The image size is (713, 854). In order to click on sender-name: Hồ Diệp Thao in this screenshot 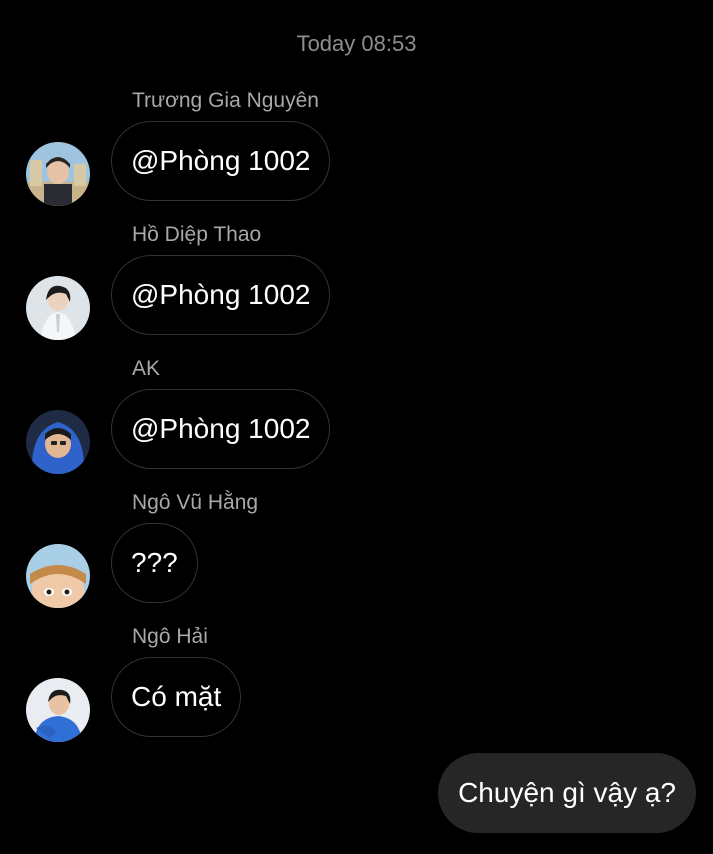, I will do `click(197, 234)`.